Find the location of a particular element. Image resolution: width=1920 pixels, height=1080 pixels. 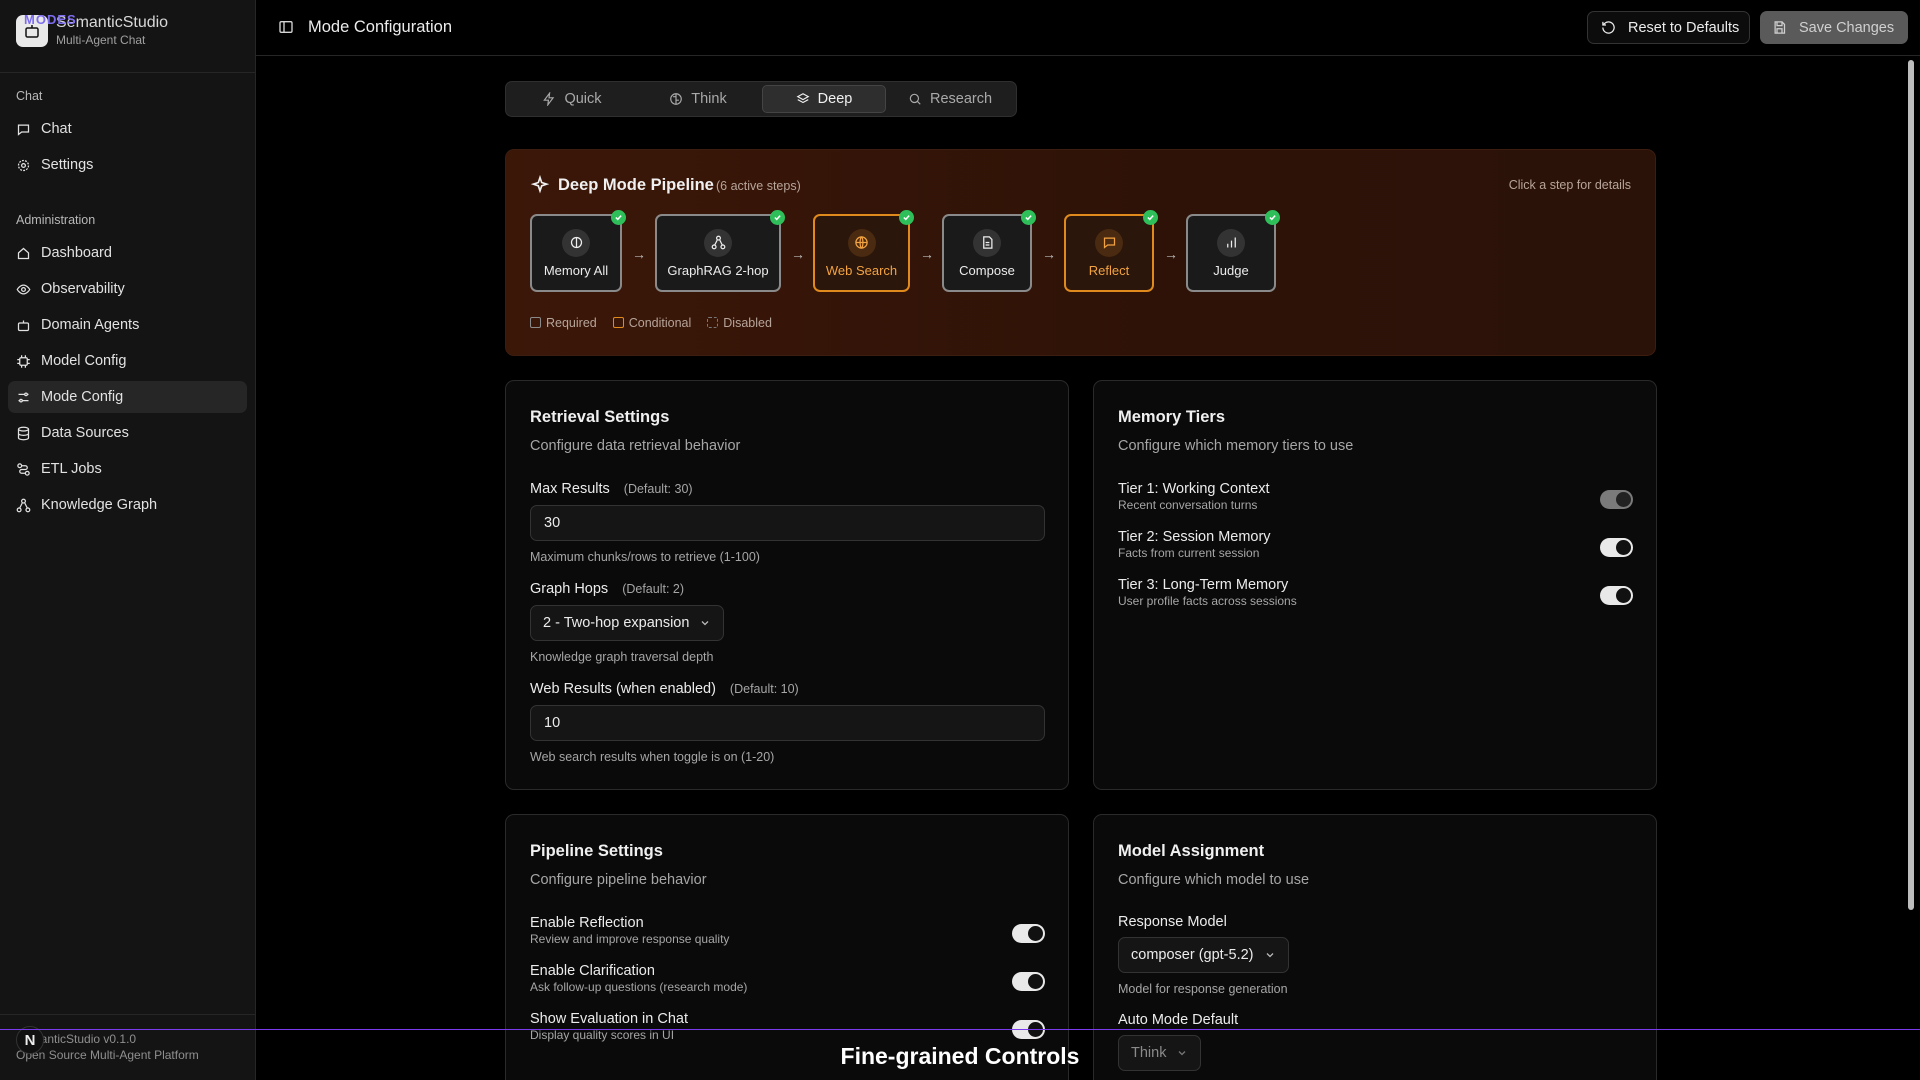

legend-conditional: Conditional is located at coordinates (652, 323).